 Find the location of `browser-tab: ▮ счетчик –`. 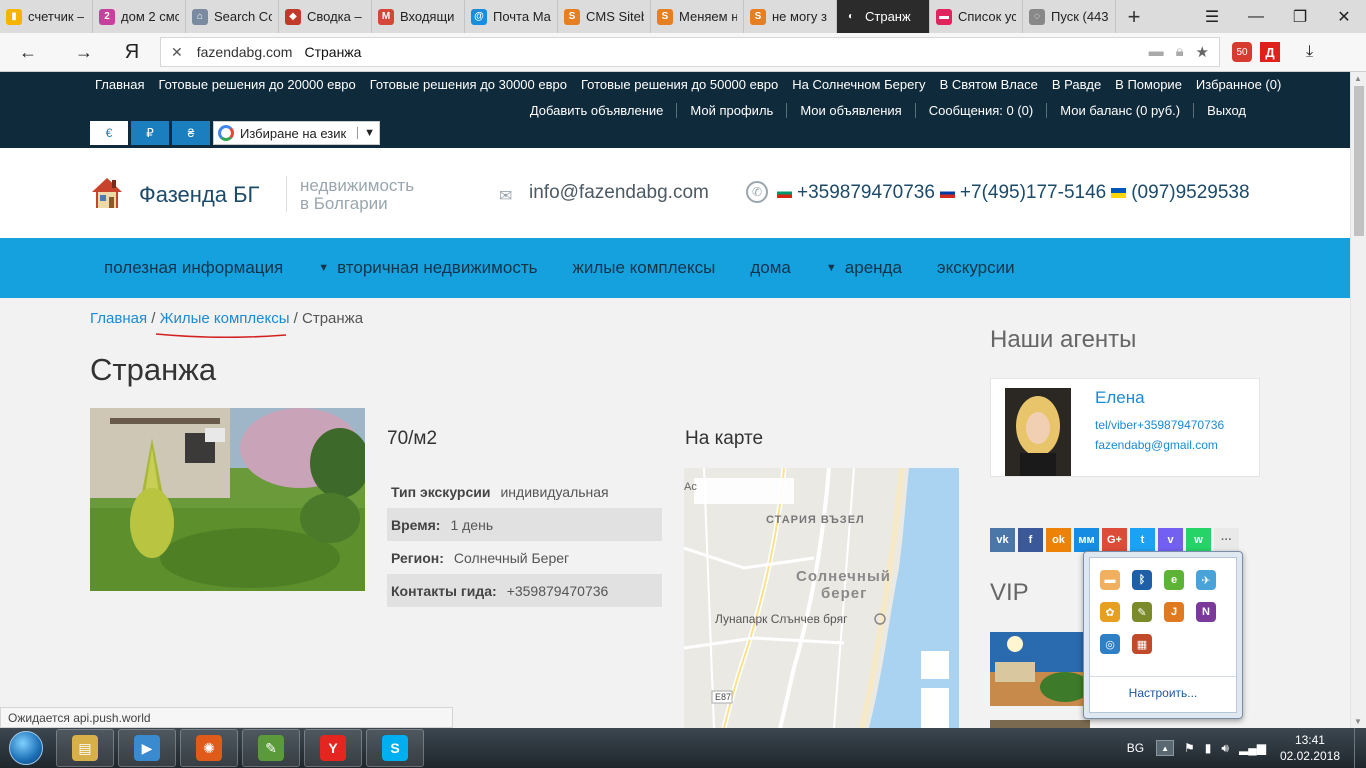

browser-tab: ▮ счетчик – is located at coordinates (46, 16).